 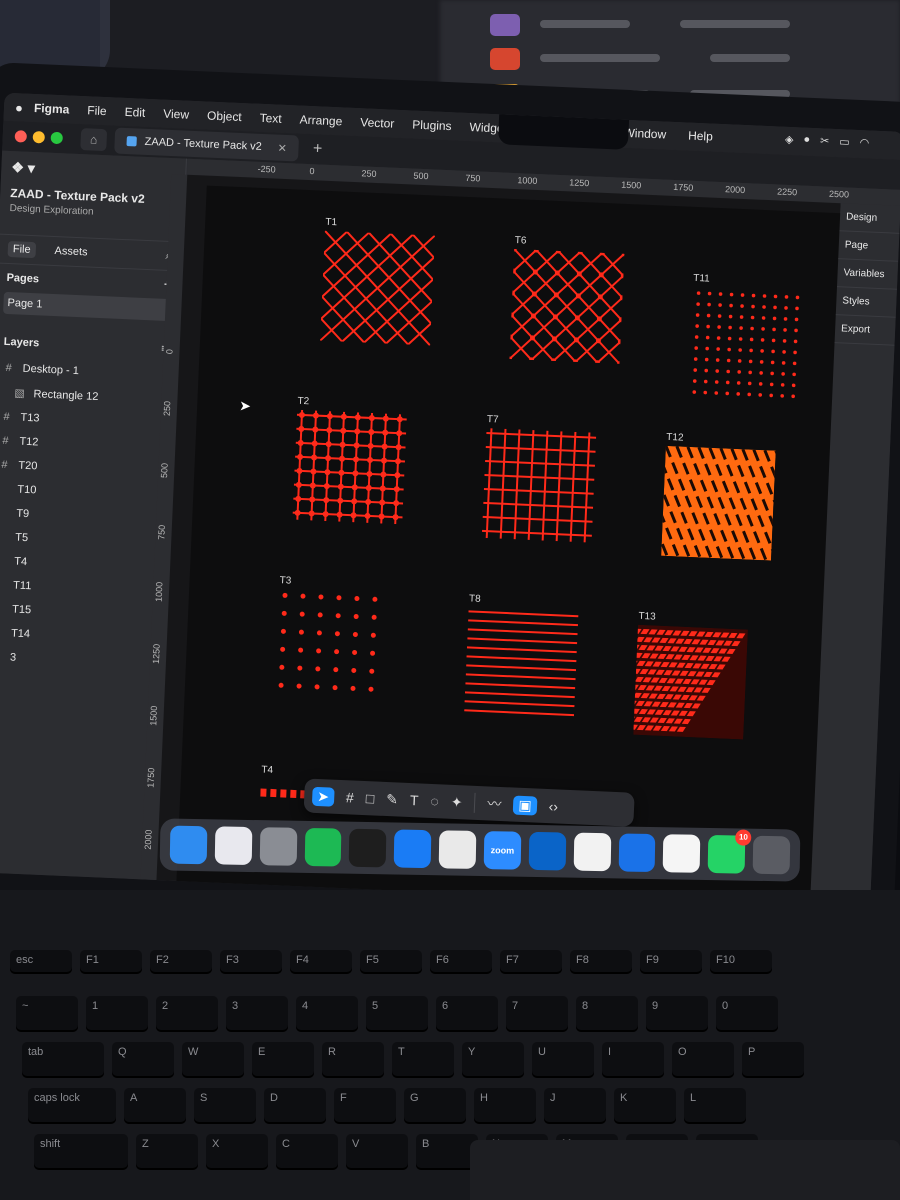 What do you see at coordinates (323, 847) in the screenshot?
I see `spotify-icon` at bounding box center [323, 847].